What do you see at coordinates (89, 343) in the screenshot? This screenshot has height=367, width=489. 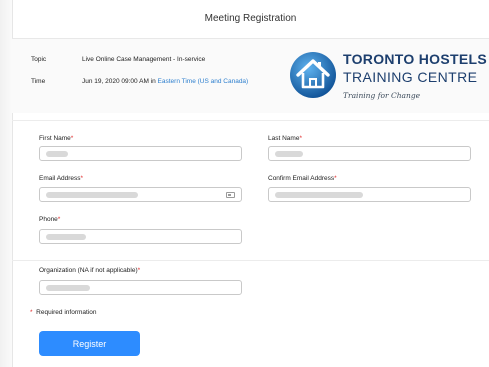 I see `register-button: Register` at bounding box center [89, 343].